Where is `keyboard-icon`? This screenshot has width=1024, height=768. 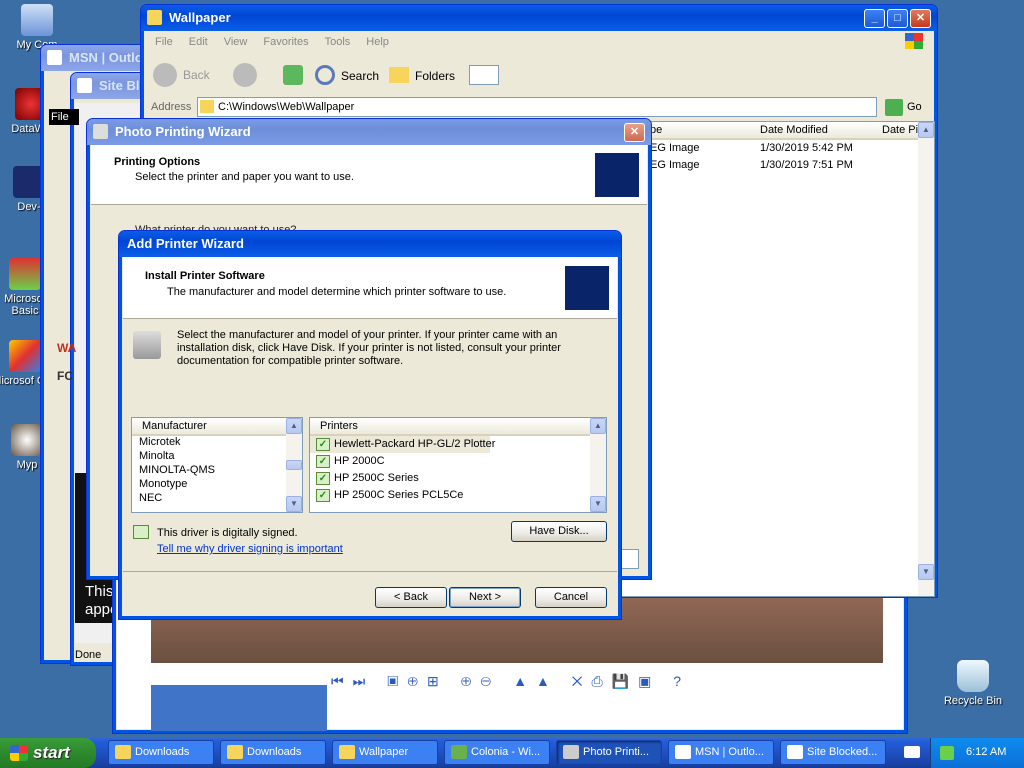 keyboard-icon is located at coordinates (912, 752).